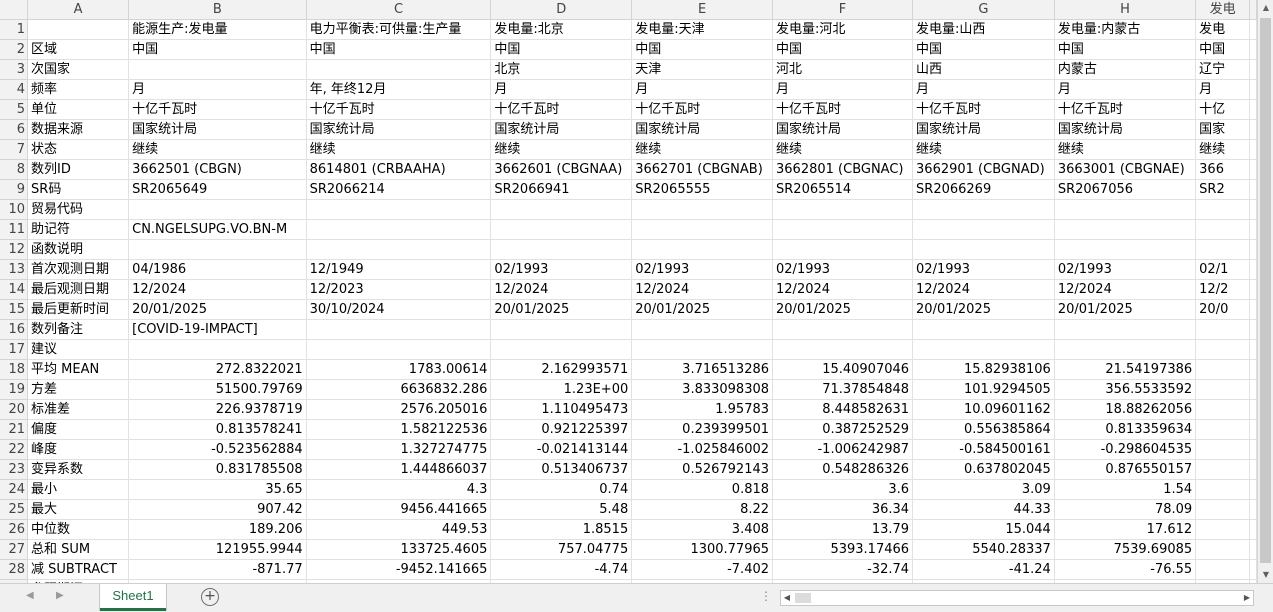  Describe the element at coordinates (217, 10) in the screenshot. I see `column-header: B` at that location.